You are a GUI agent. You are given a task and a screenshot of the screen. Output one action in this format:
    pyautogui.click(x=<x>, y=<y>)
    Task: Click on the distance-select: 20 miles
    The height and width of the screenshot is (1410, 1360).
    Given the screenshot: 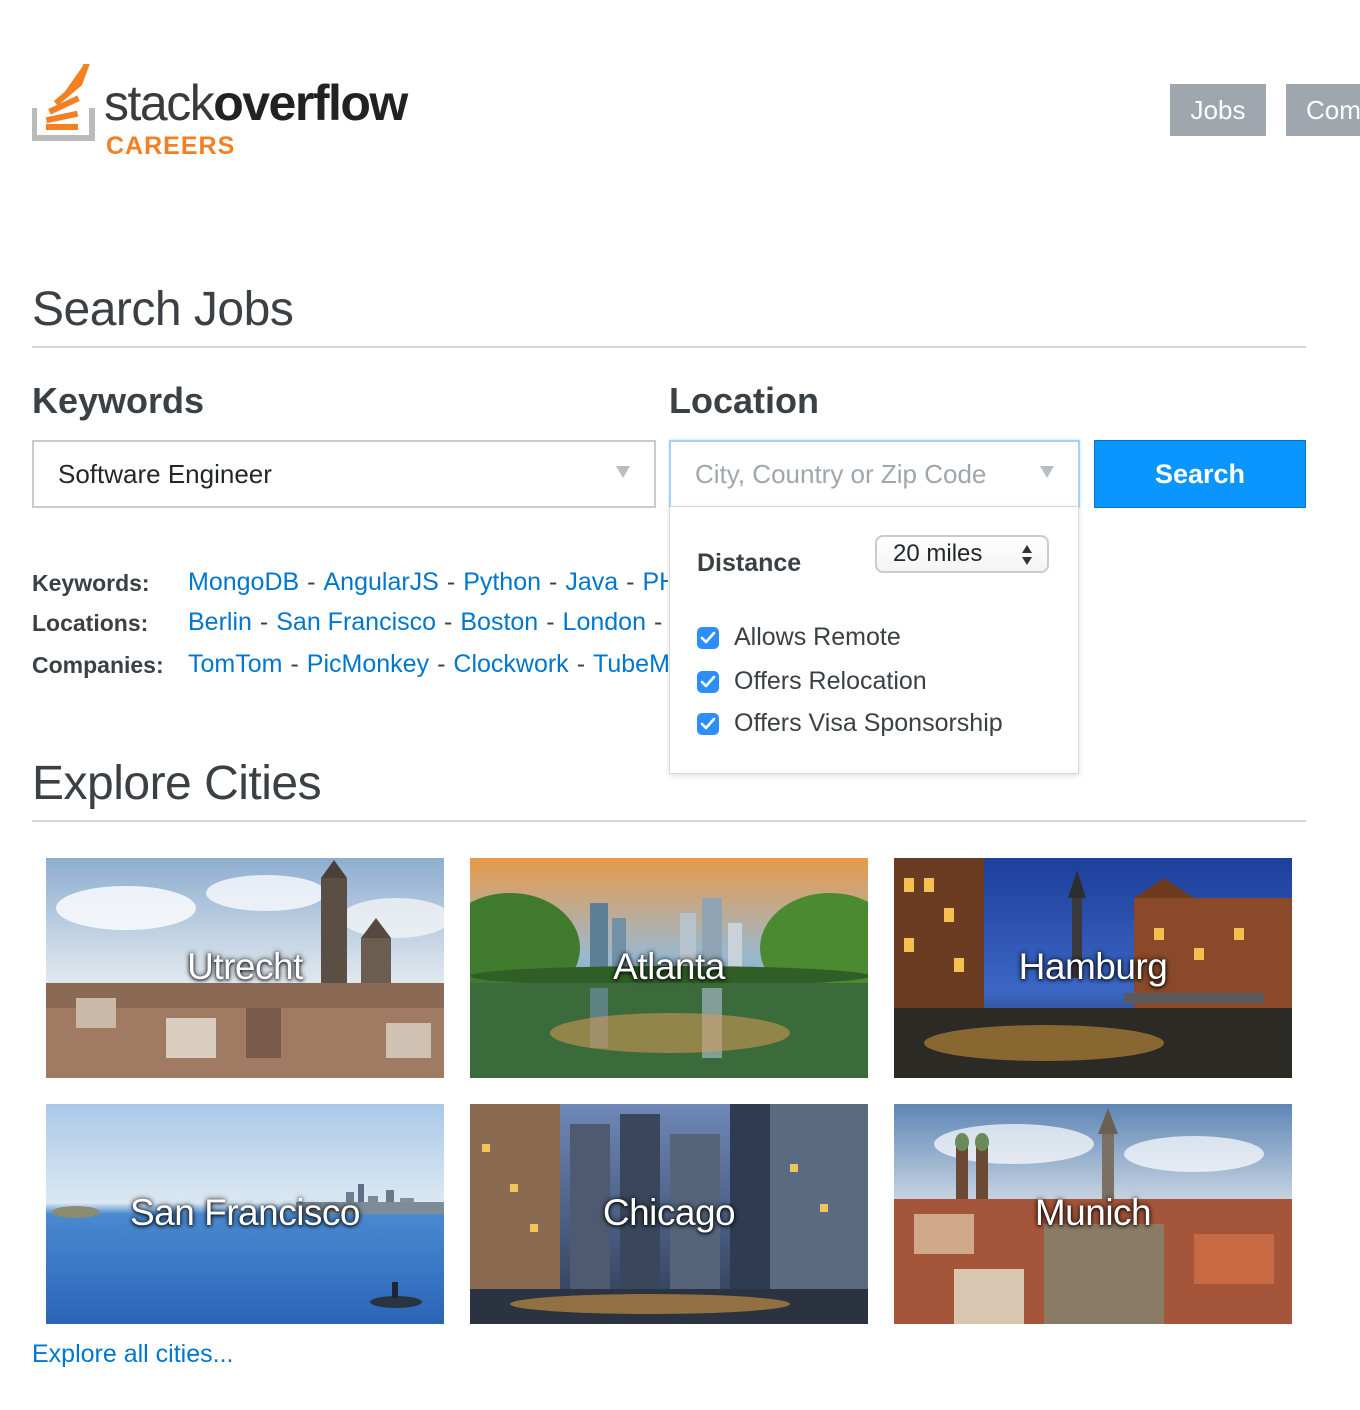 What is the action you would take?
    pyautogui.click(x=962, y=554)
    